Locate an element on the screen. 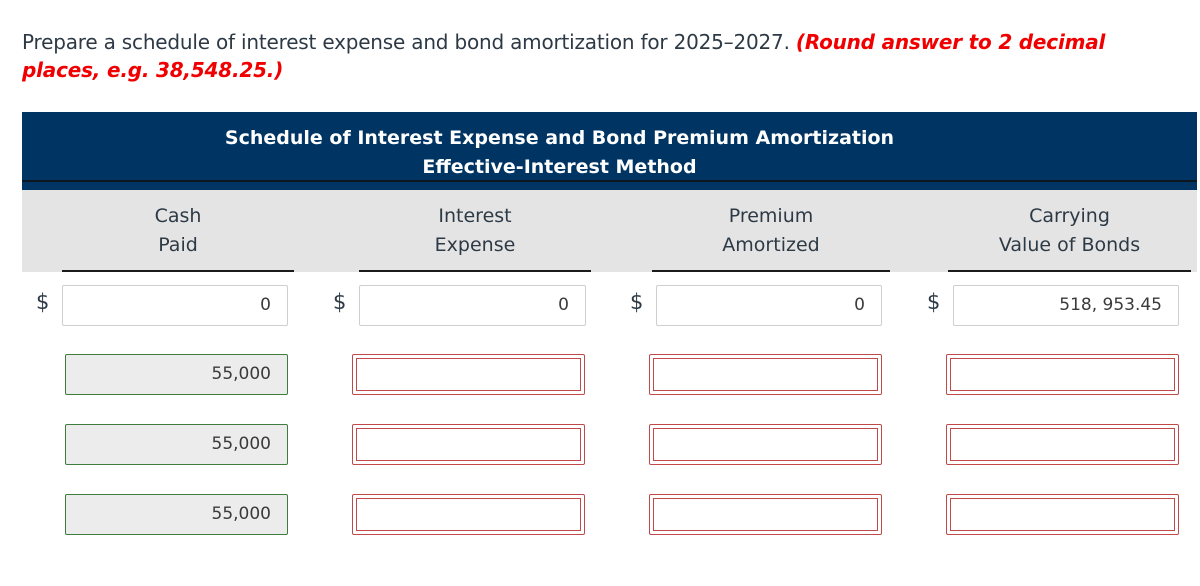 The image size is (1200, 586). column-header-cash-paid: Cash Paid is located at coordinates (178, 237).